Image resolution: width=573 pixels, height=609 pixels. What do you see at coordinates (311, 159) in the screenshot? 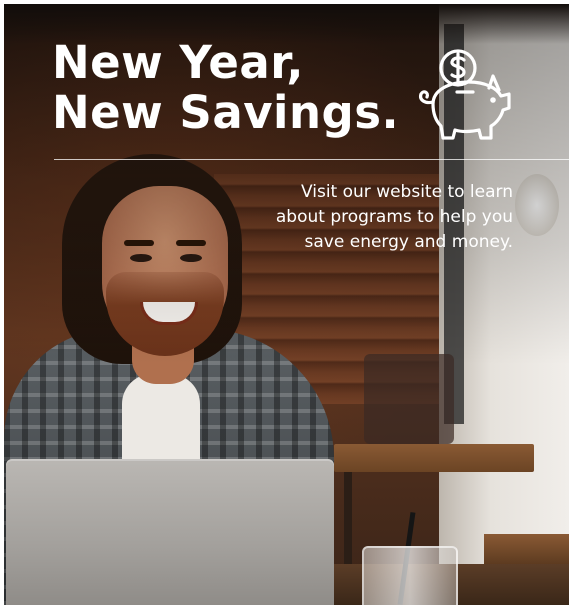
I see `divider-line` at bounding box center [311, 159].